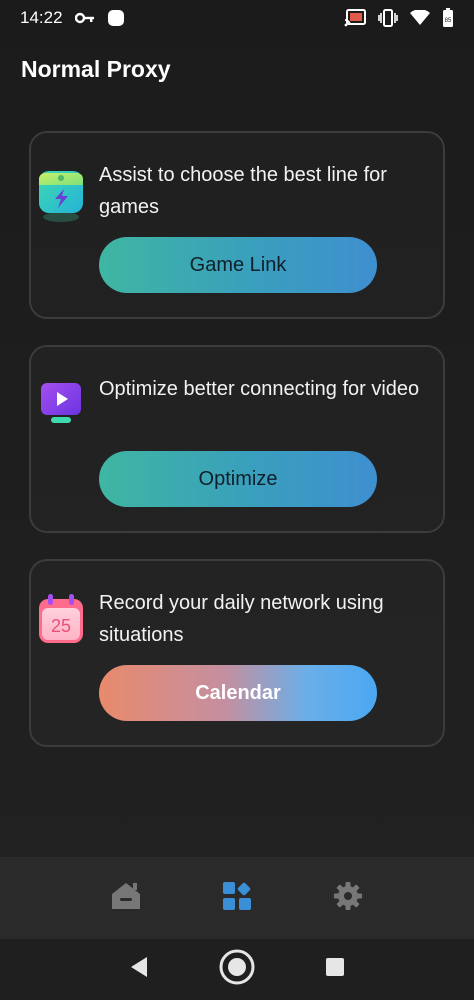  I want to click on card-description: Assist to choose the best line for games, so click(243, 191).